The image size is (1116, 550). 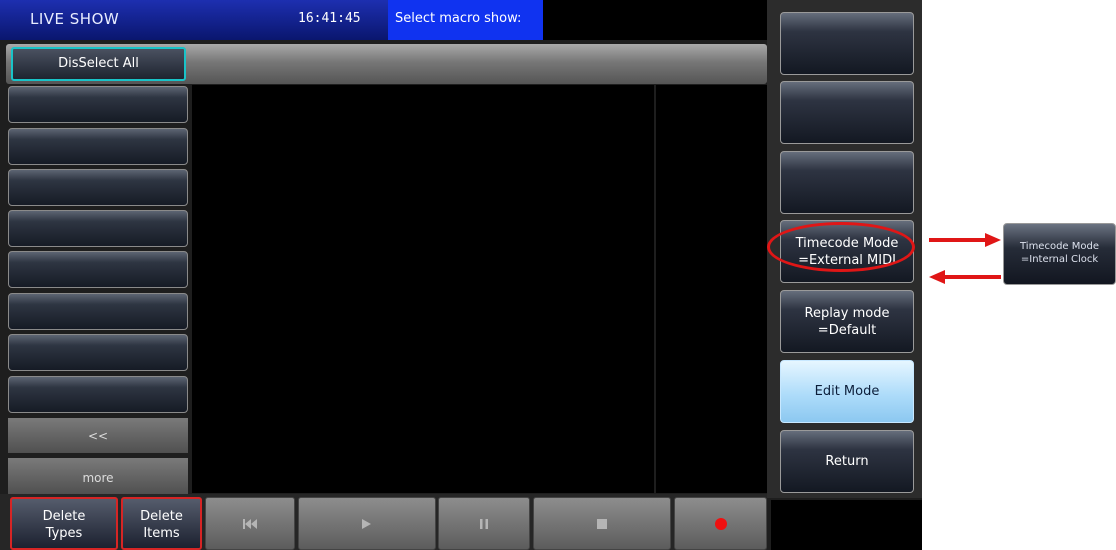 What do you see at coordinates (458, 18) in the screenshot?
I see `prompt-text: Select macro show:` at bounding box center [458, 18].